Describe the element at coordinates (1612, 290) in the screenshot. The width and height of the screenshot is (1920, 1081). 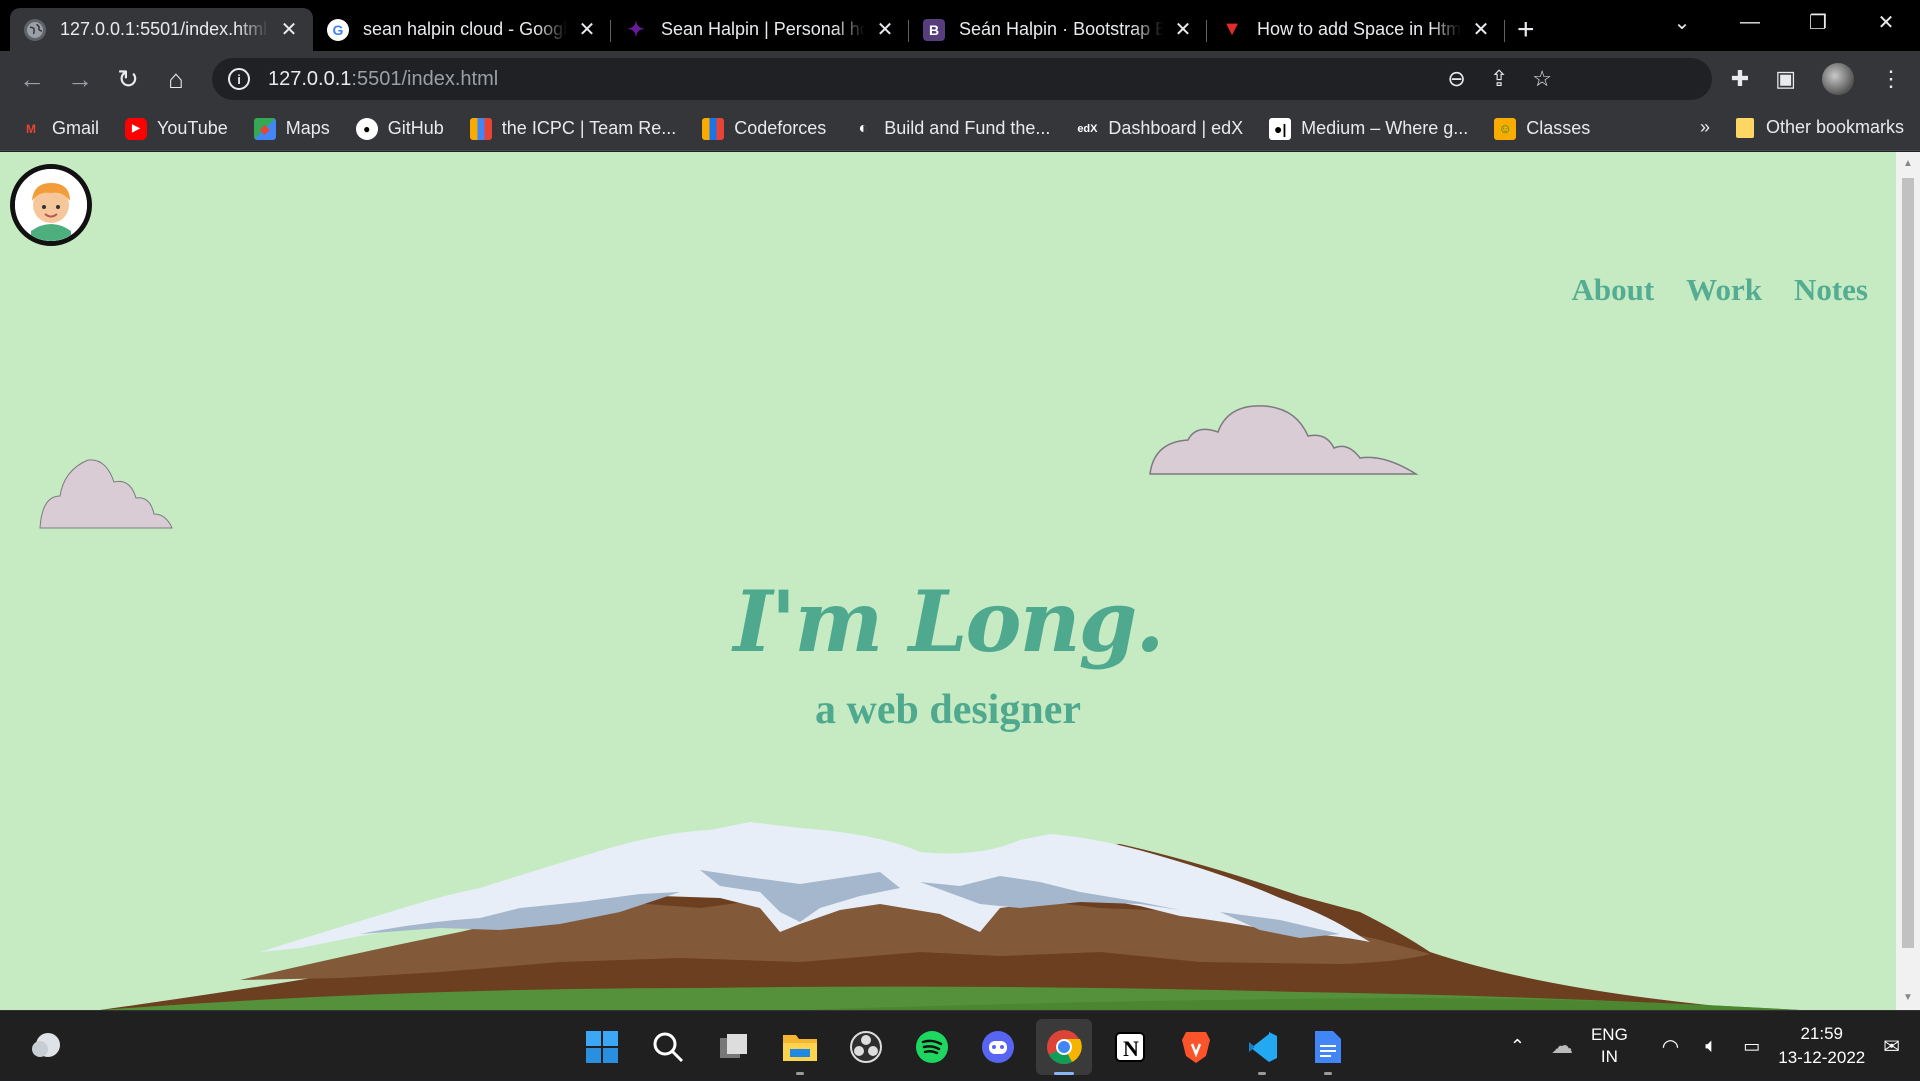
I see `nav-about-link: About` at that location.